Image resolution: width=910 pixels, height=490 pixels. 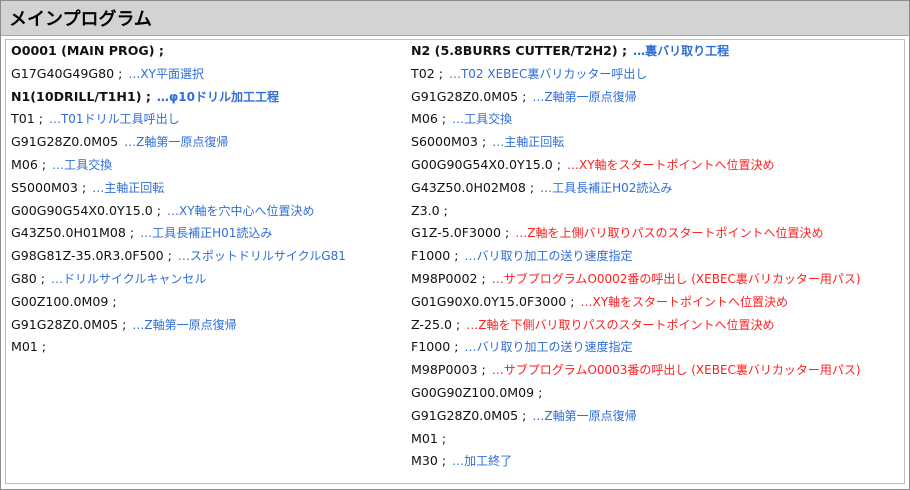 What do you see at coordinates (429, 210) in the screenshot?
I see `nc-code: Z3.0 ;` at bounding box center [429, 210].